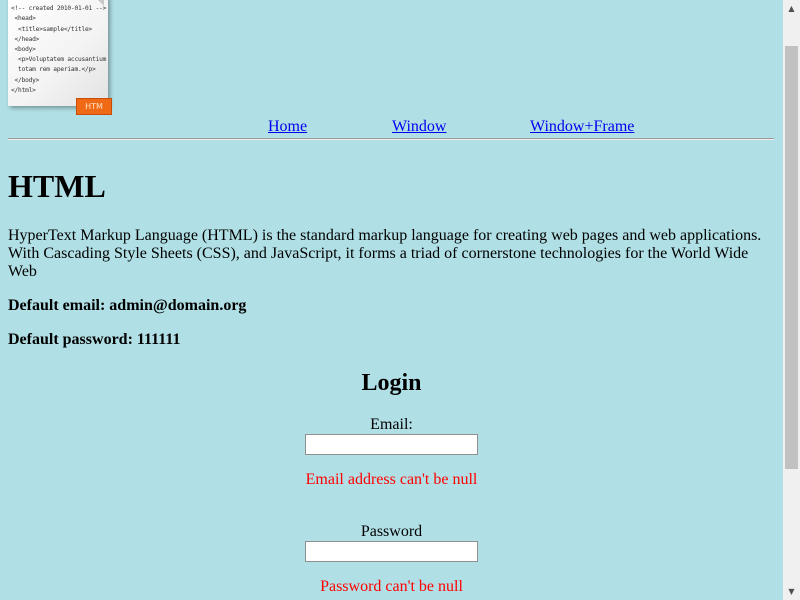 Image resolution: width=800 pixels, height=600 pixels. Describe the element at coordinates (94, 106) in the screenshot. I see `logo-badge: HTM` at that location.